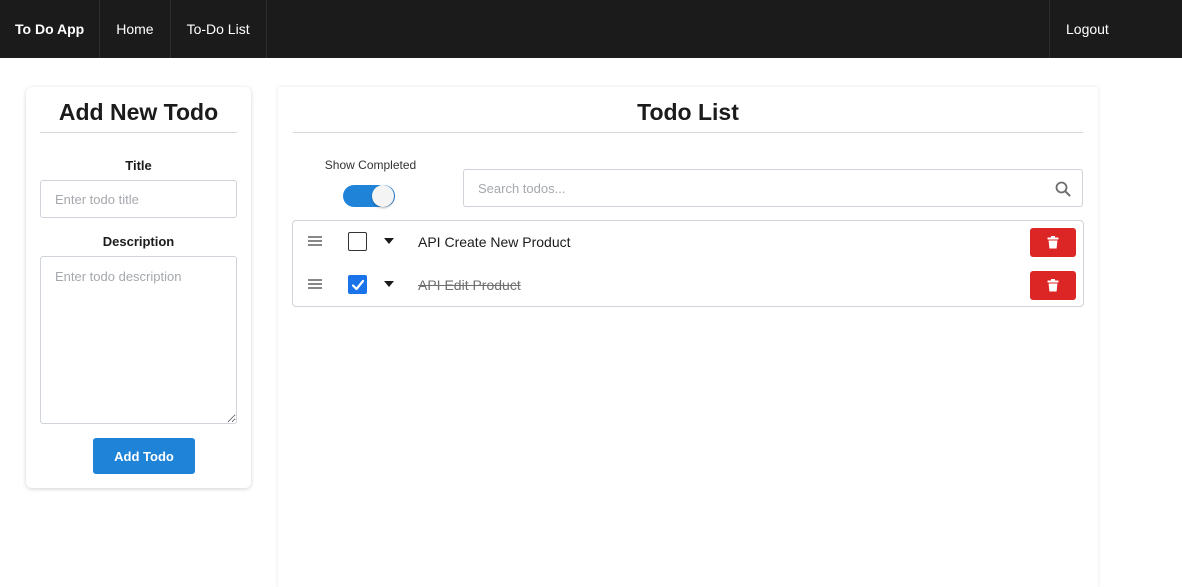 The height and width of the screenshot is (587, 1182). What do you see at coordinates (688, 116) in the screenshot?
I see `todo-list-heading: Todo List` at bounding box center [688, 116].